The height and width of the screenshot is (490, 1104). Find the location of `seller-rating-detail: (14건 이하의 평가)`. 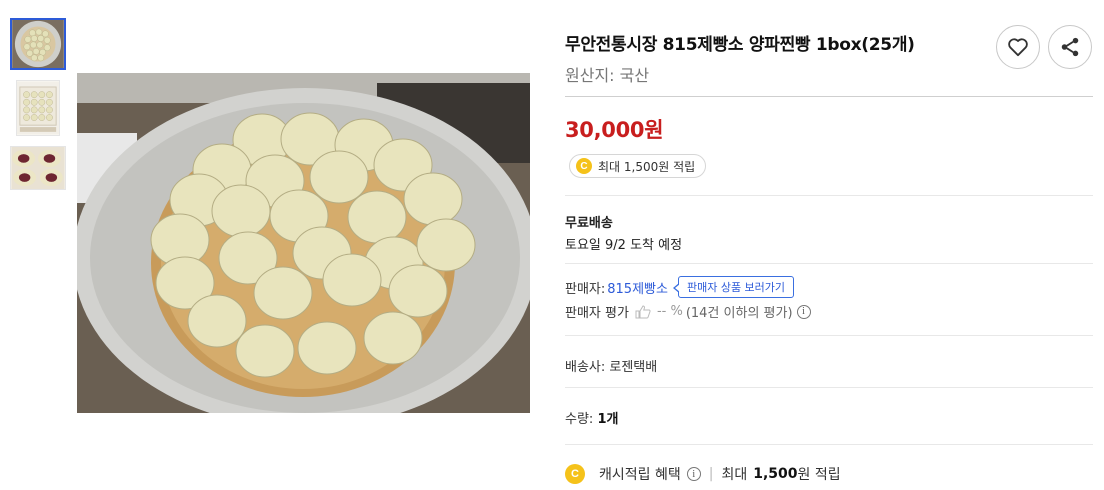

seller-rating-detail: (14건 이하의 평가) is located at coordinates (739, 313).